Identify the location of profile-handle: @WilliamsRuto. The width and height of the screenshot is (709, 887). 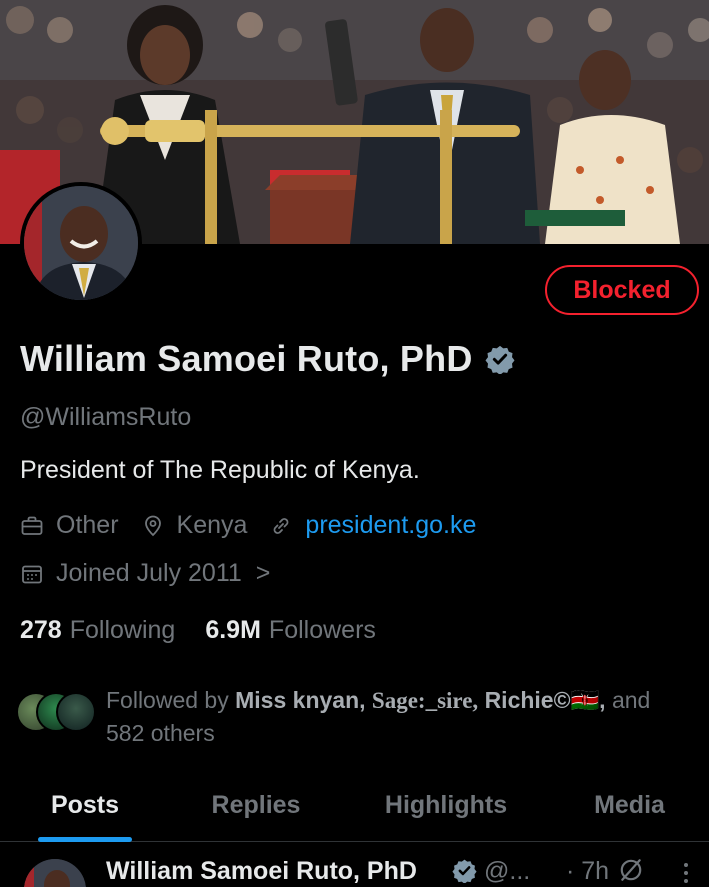
(106, 417).